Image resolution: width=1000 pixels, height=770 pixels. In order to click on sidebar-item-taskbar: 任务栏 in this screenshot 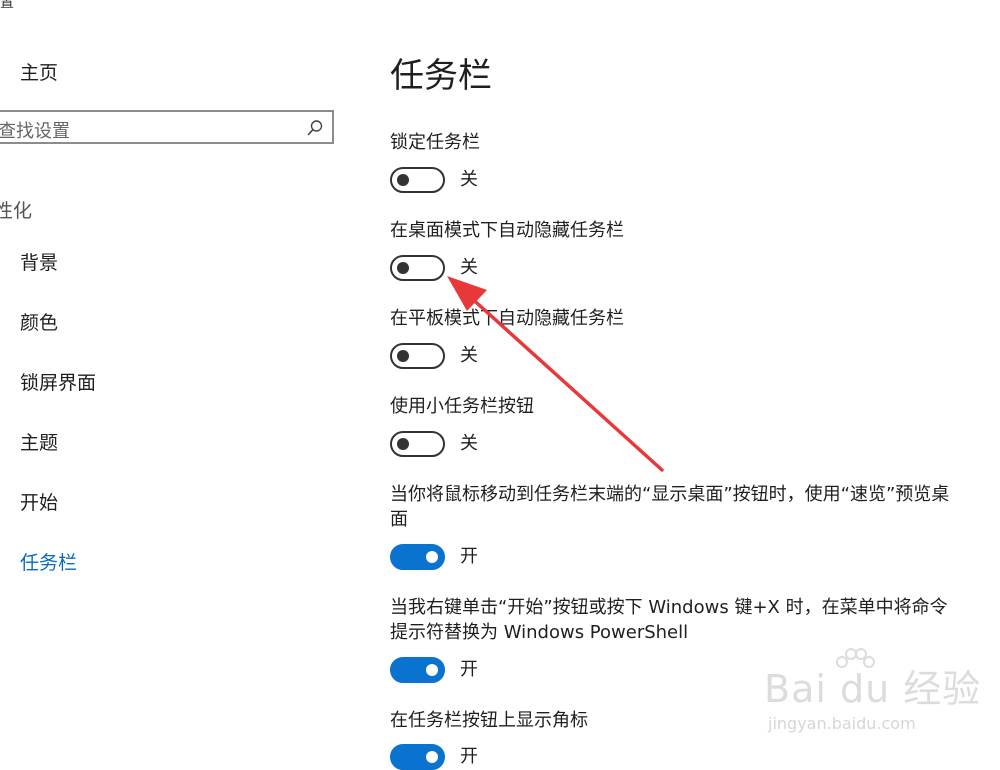, I will do `click(48, 561)`.